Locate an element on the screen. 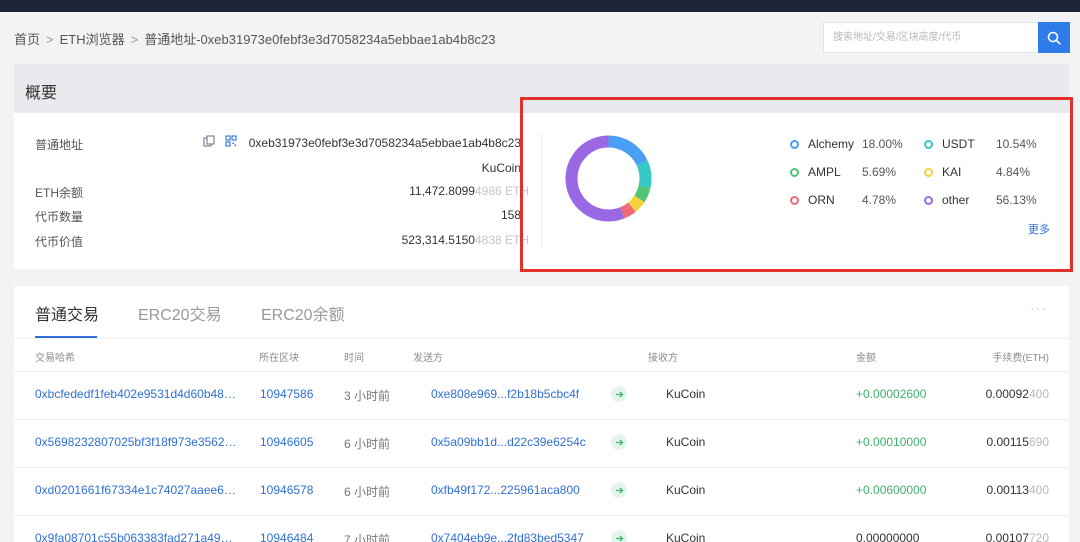 This screenshot has width=1080, height=542. block-link: 10946484 is located at coordinates (286, 536).